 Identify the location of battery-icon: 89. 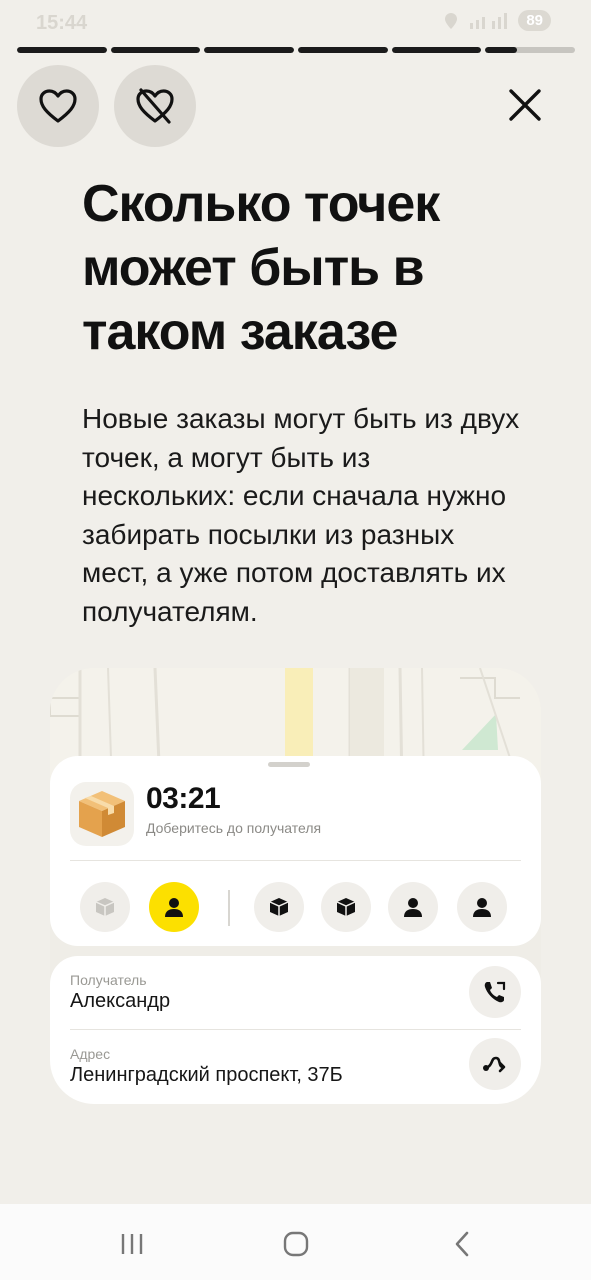
(534, 20).